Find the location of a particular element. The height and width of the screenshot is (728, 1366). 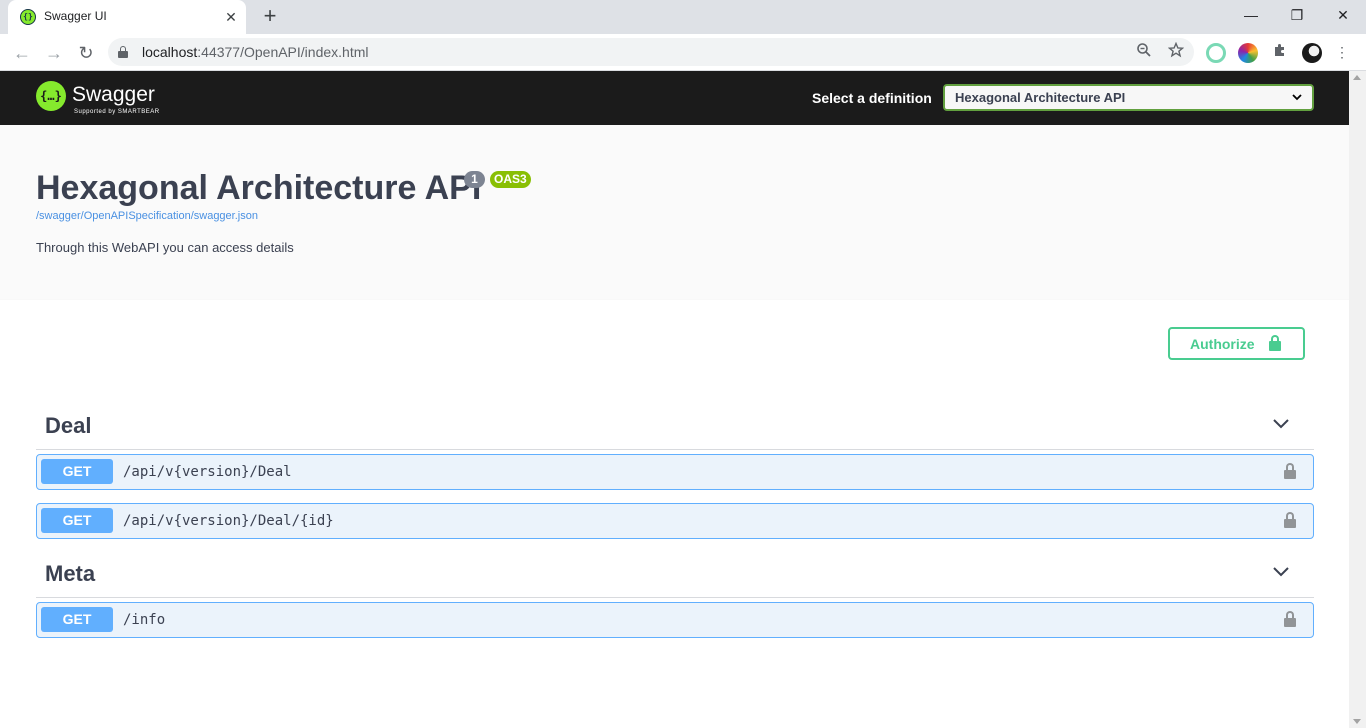

swagger-logo-icon: {…} is located at coordinates (51, 96).